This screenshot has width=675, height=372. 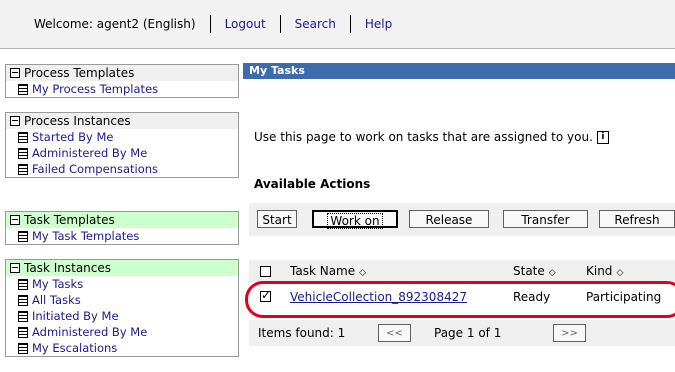 What do you see at coordinates (122, 300) in the screenshot?
I see `nav-item-all-tasks: All Tasks` at bounding box center [122, 300].